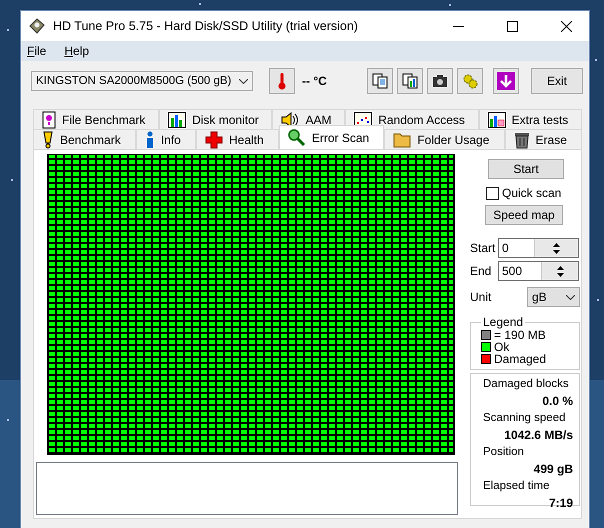 The height and width of the screenshot is (528, 604). I want to click on legend-label: Ok, so click(502, 347).